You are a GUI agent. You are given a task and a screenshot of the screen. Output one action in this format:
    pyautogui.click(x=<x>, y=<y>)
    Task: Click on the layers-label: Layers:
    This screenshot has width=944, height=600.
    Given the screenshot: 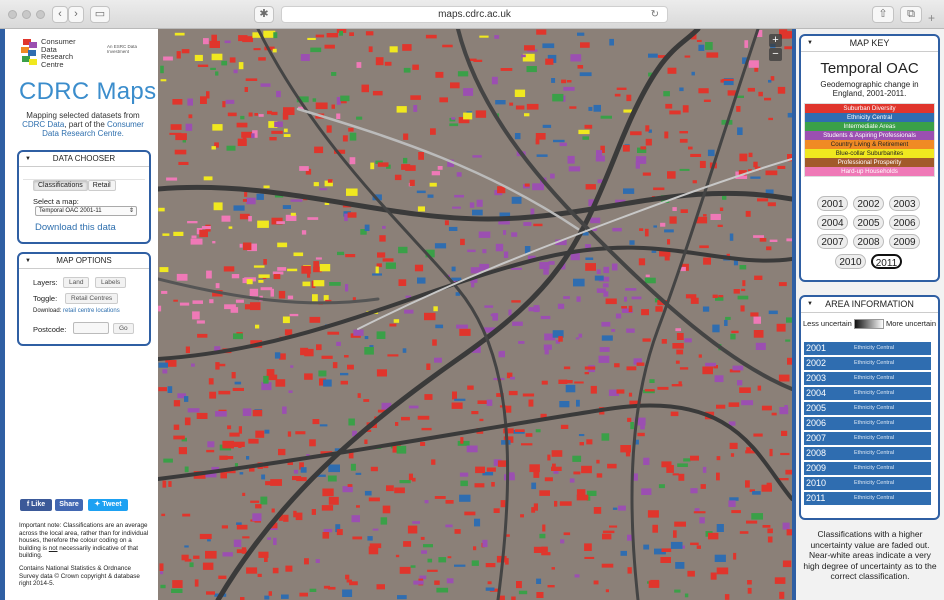 What is the action you would take?
    pyautogui.click(x=45, y=282)
    